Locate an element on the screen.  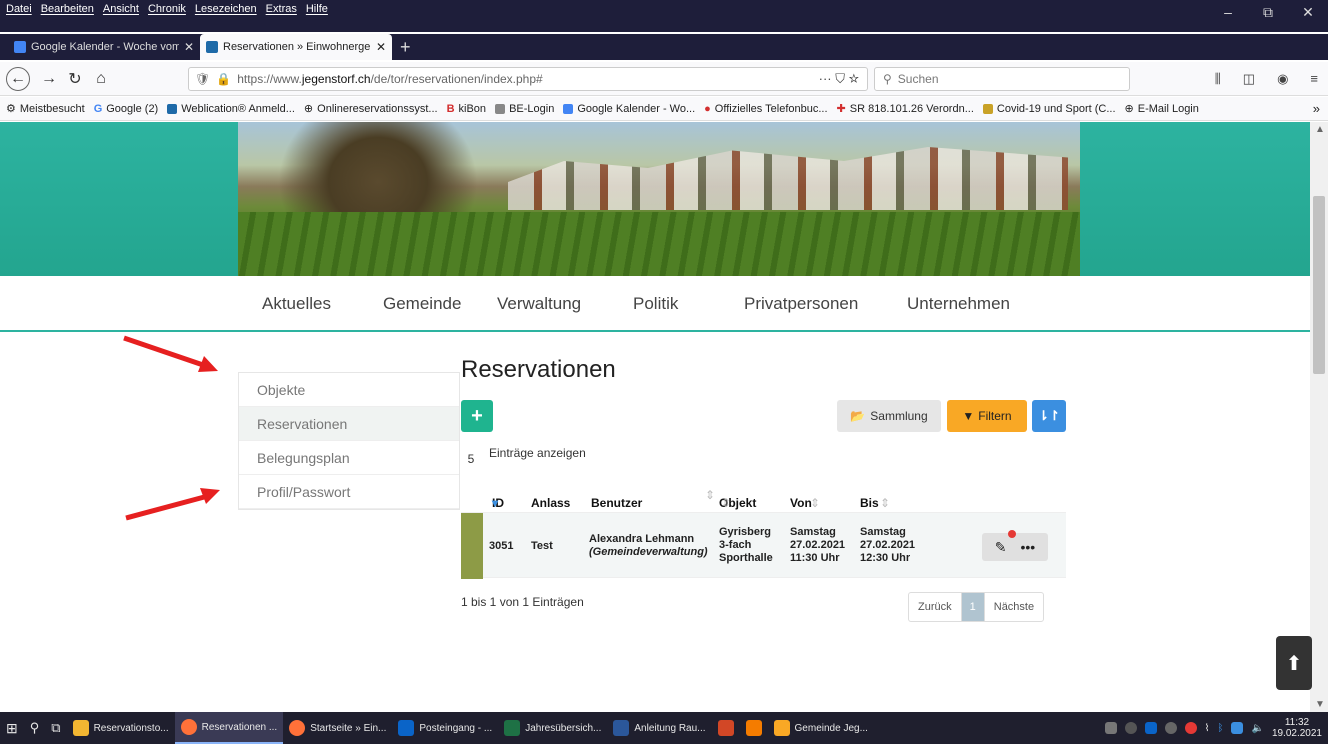
library-icon: ⫼ is located at coordinates (1218, 79).